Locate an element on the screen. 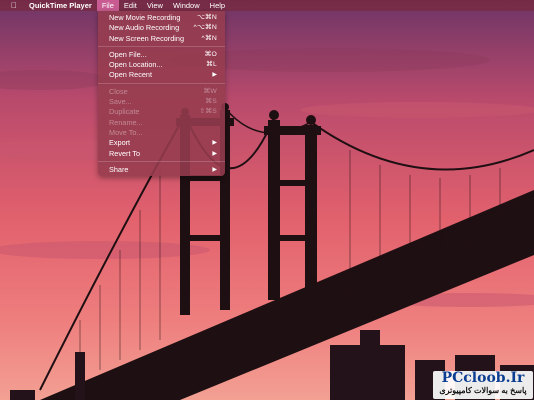 The width and height of the screenshot is (534, 400). shortcut-label: ⌘W is located at coordinates (210, 91).